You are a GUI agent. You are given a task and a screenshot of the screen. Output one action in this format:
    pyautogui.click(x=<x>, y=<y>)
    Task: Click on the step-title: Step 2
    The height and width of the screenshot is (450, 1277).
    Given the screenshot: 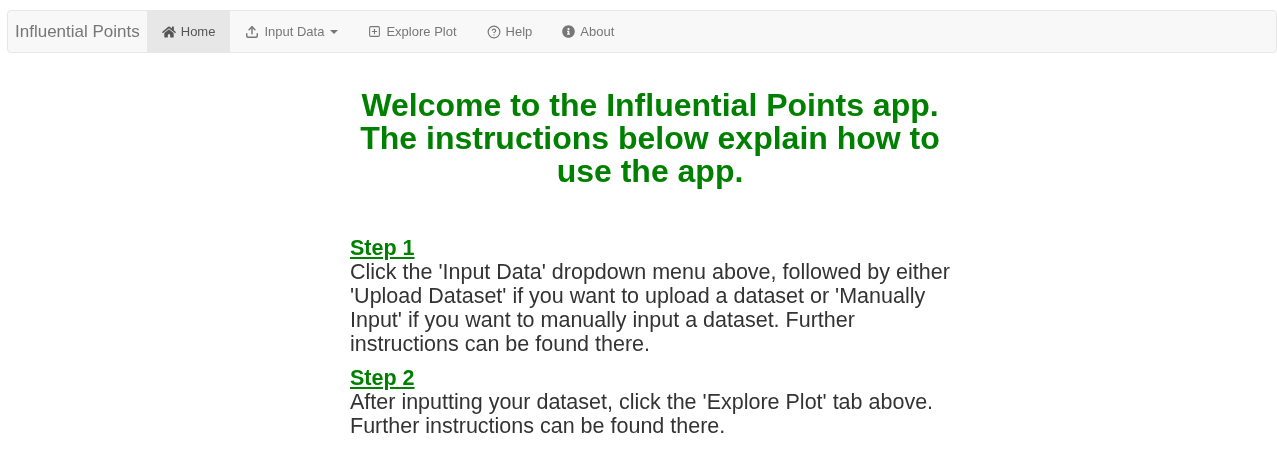 What is the action you would take?
    pyautogui.click(x=382, y=378)
    